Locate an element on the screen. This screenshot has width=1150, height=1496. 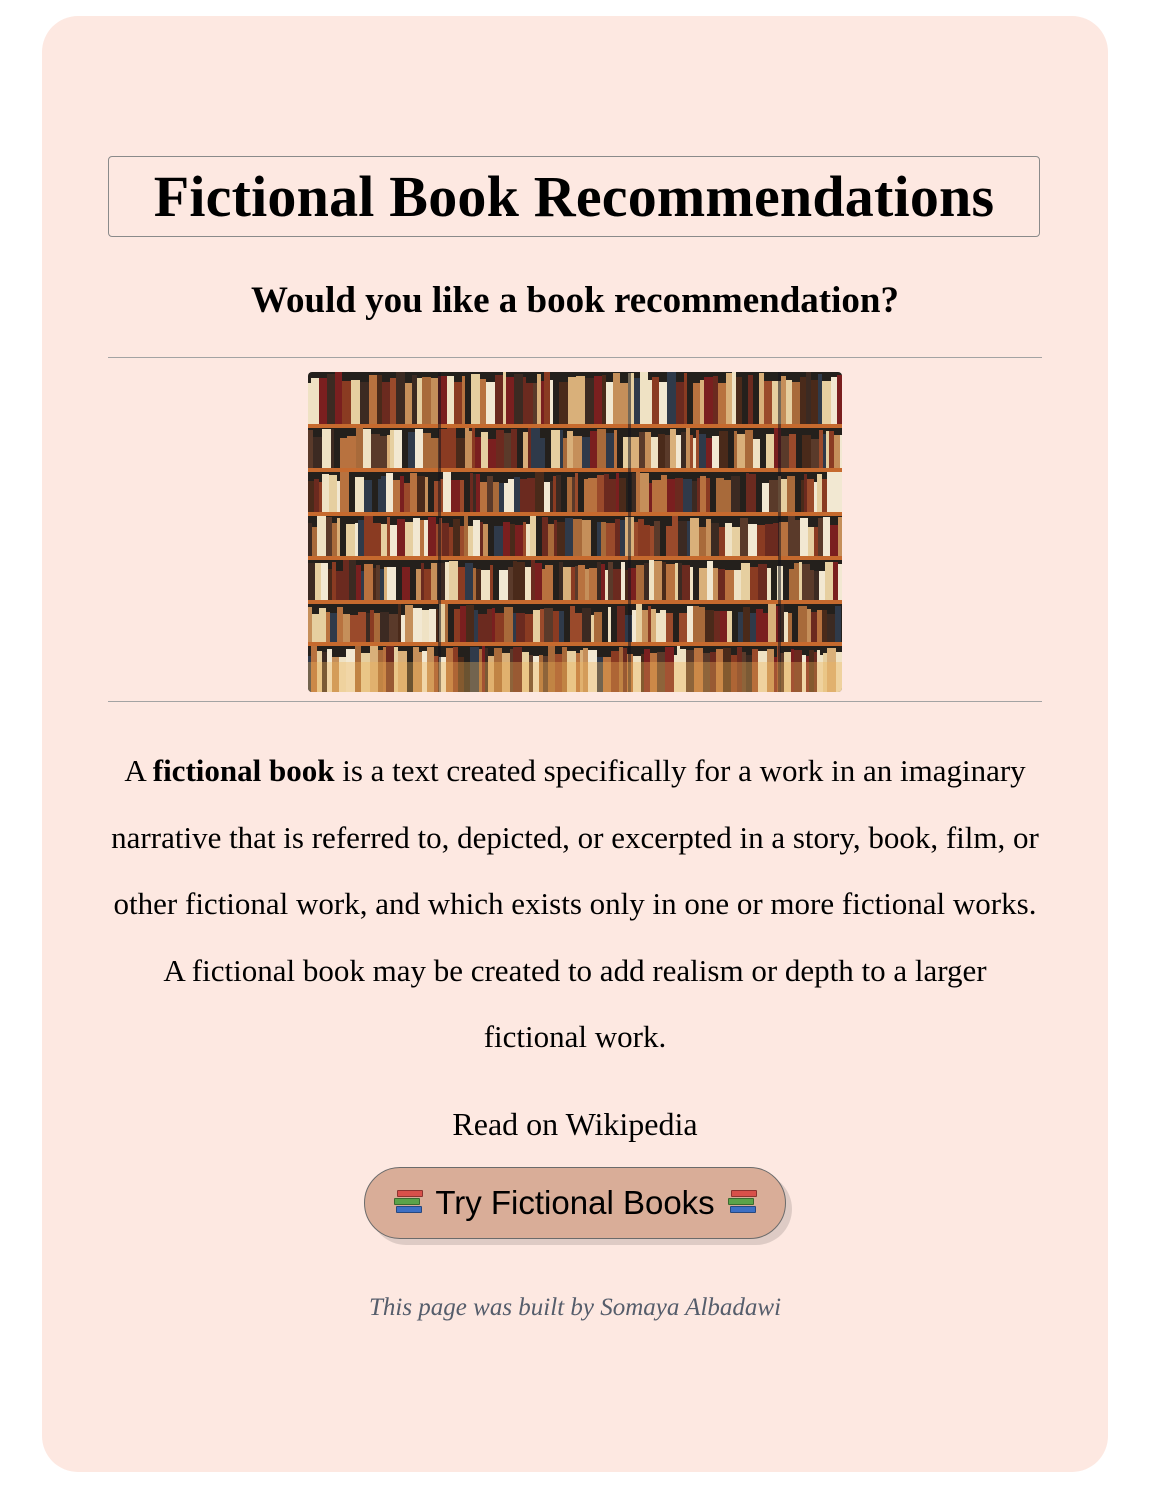
books-icon is located at coordinates (742, 1203).